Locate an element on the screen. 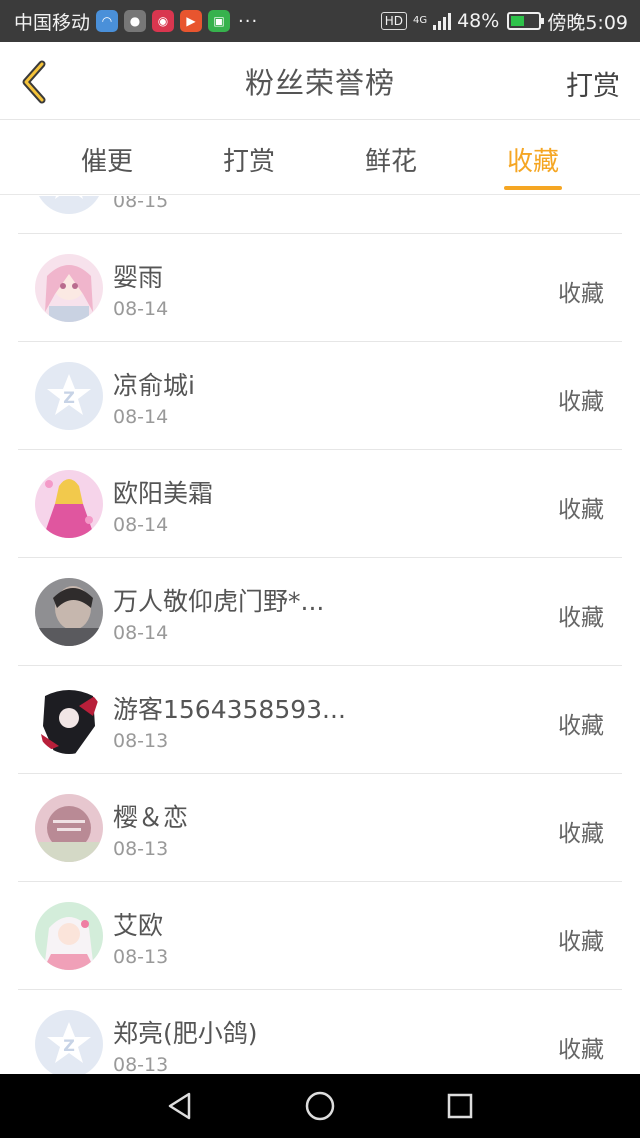 The width and height of the screenshot is (640, 1138). video-app-icon: ▶ is located at coordinates (191, 21).